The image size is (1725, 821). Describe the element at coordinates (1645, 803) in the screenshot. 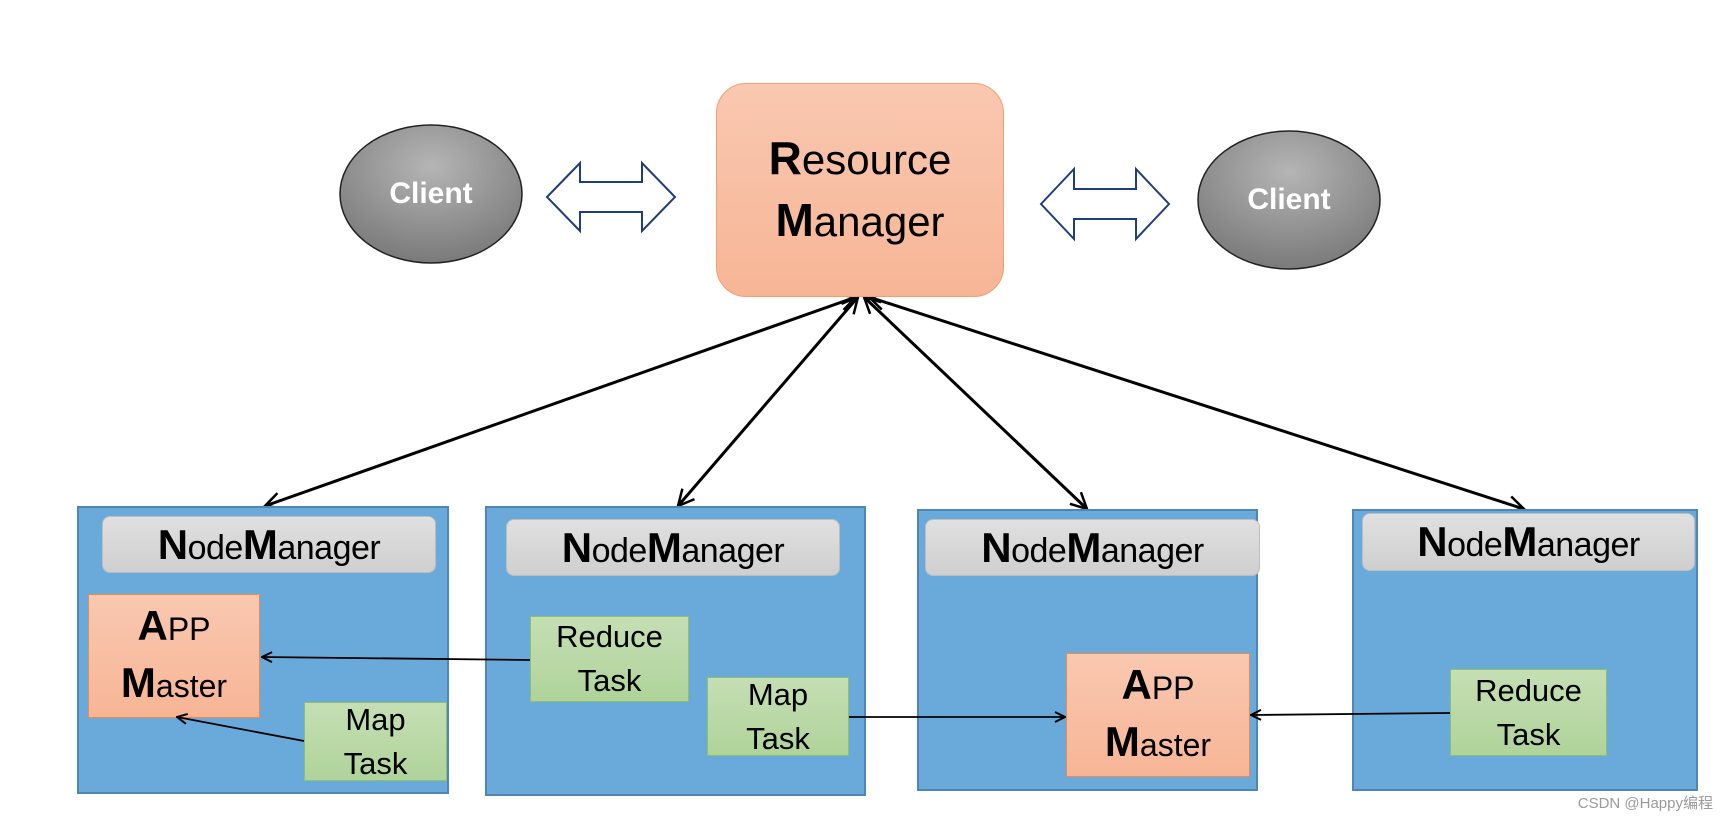

I see `watermark: CSDN @Happy编程` at that location.